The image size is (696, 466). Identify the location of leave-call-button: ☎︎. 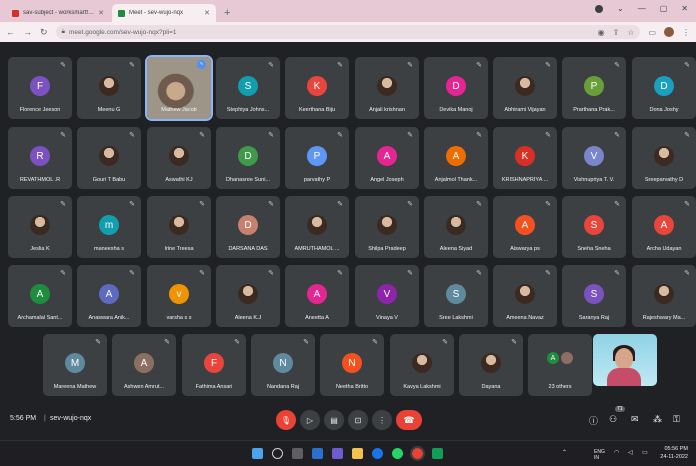
(409, 420).